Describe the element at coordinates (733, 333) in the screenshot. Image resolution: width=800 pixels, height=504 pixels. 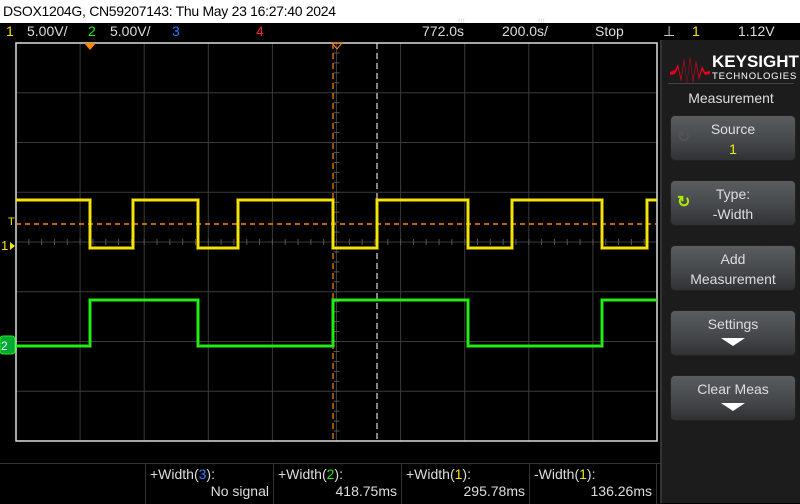
I see `settings-button: Settings` at that location.